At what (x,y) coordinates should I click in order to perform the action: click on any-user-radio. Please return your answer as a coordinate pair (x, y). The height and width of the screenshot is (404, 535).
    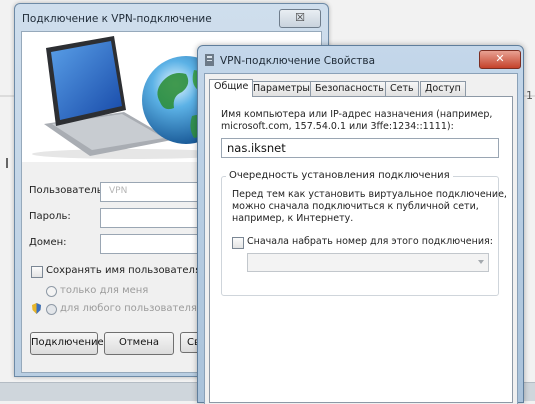
    Looking at the image, I should click on (51, 309).